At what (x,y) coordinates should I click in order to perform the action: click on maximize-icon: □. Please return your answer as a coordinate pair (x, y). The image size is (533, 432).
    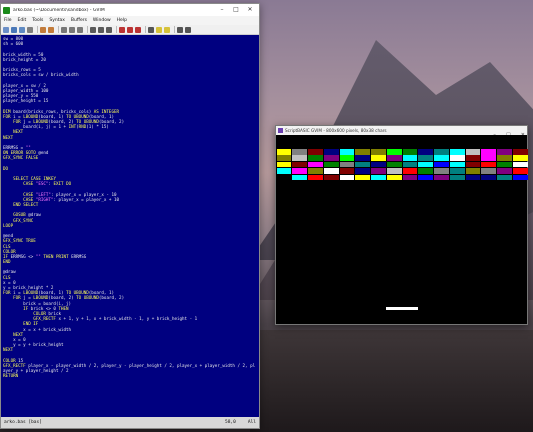
    Looking at the image, I should click on (236, 10).